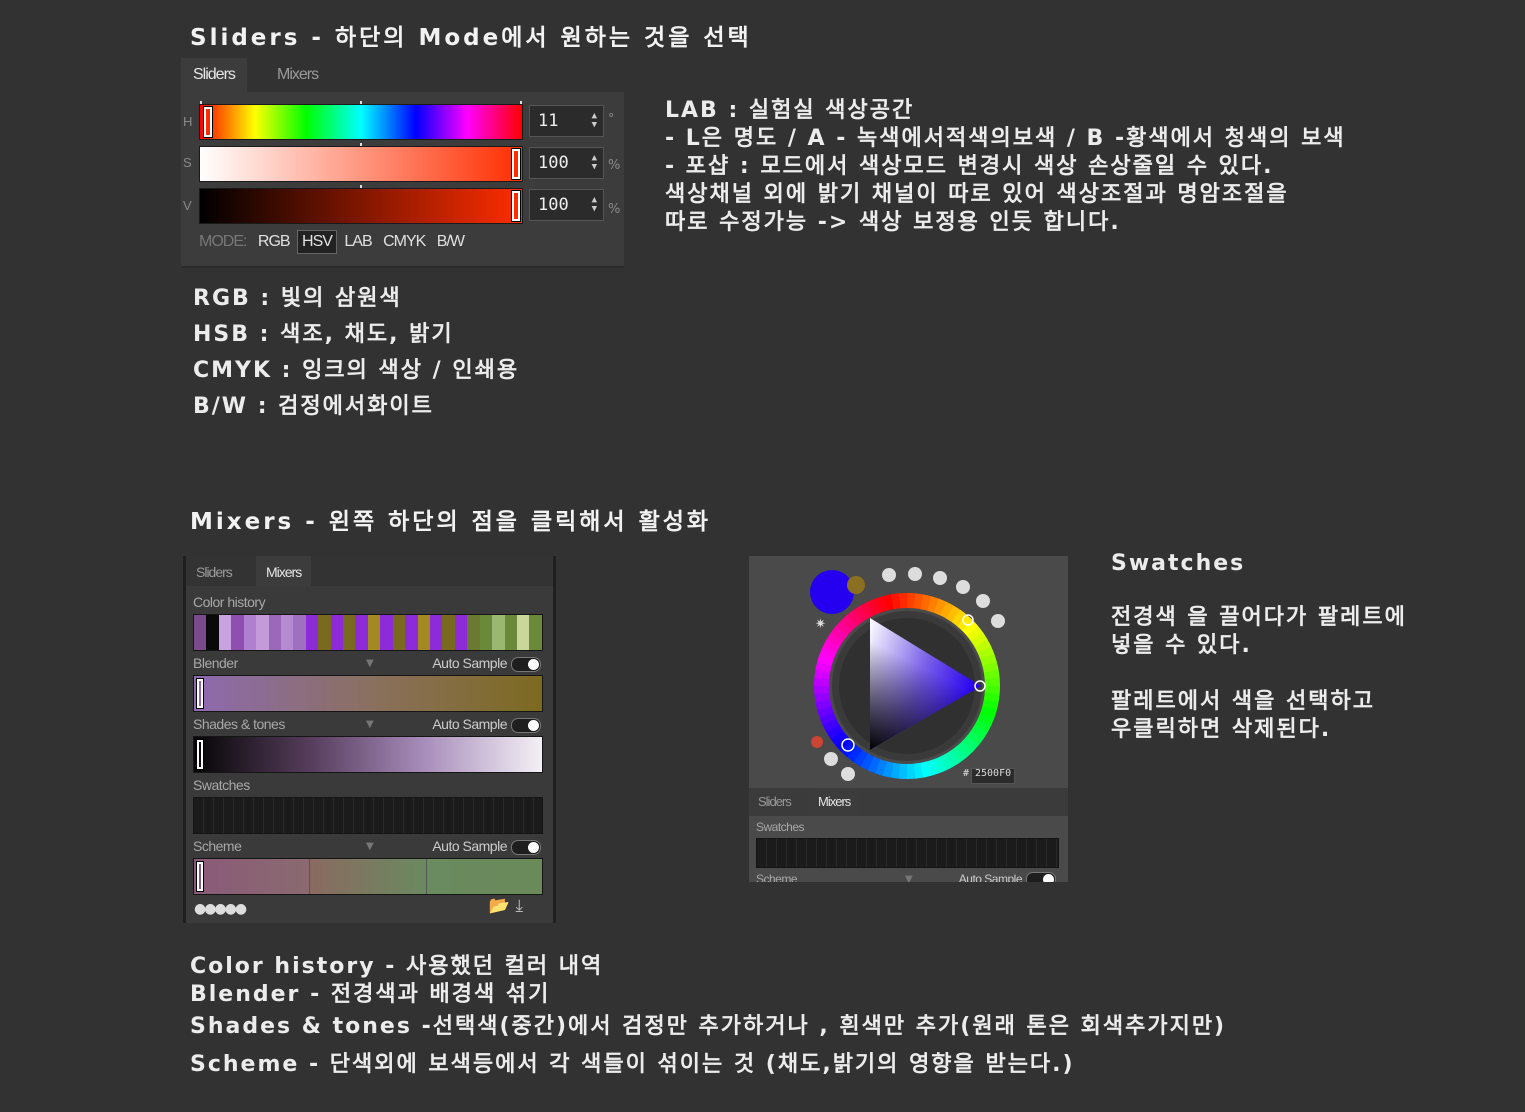 The image size is (1525, 1112). I want to click on brightness-spinner-icon: ▲ ▼, so click(594, 205).